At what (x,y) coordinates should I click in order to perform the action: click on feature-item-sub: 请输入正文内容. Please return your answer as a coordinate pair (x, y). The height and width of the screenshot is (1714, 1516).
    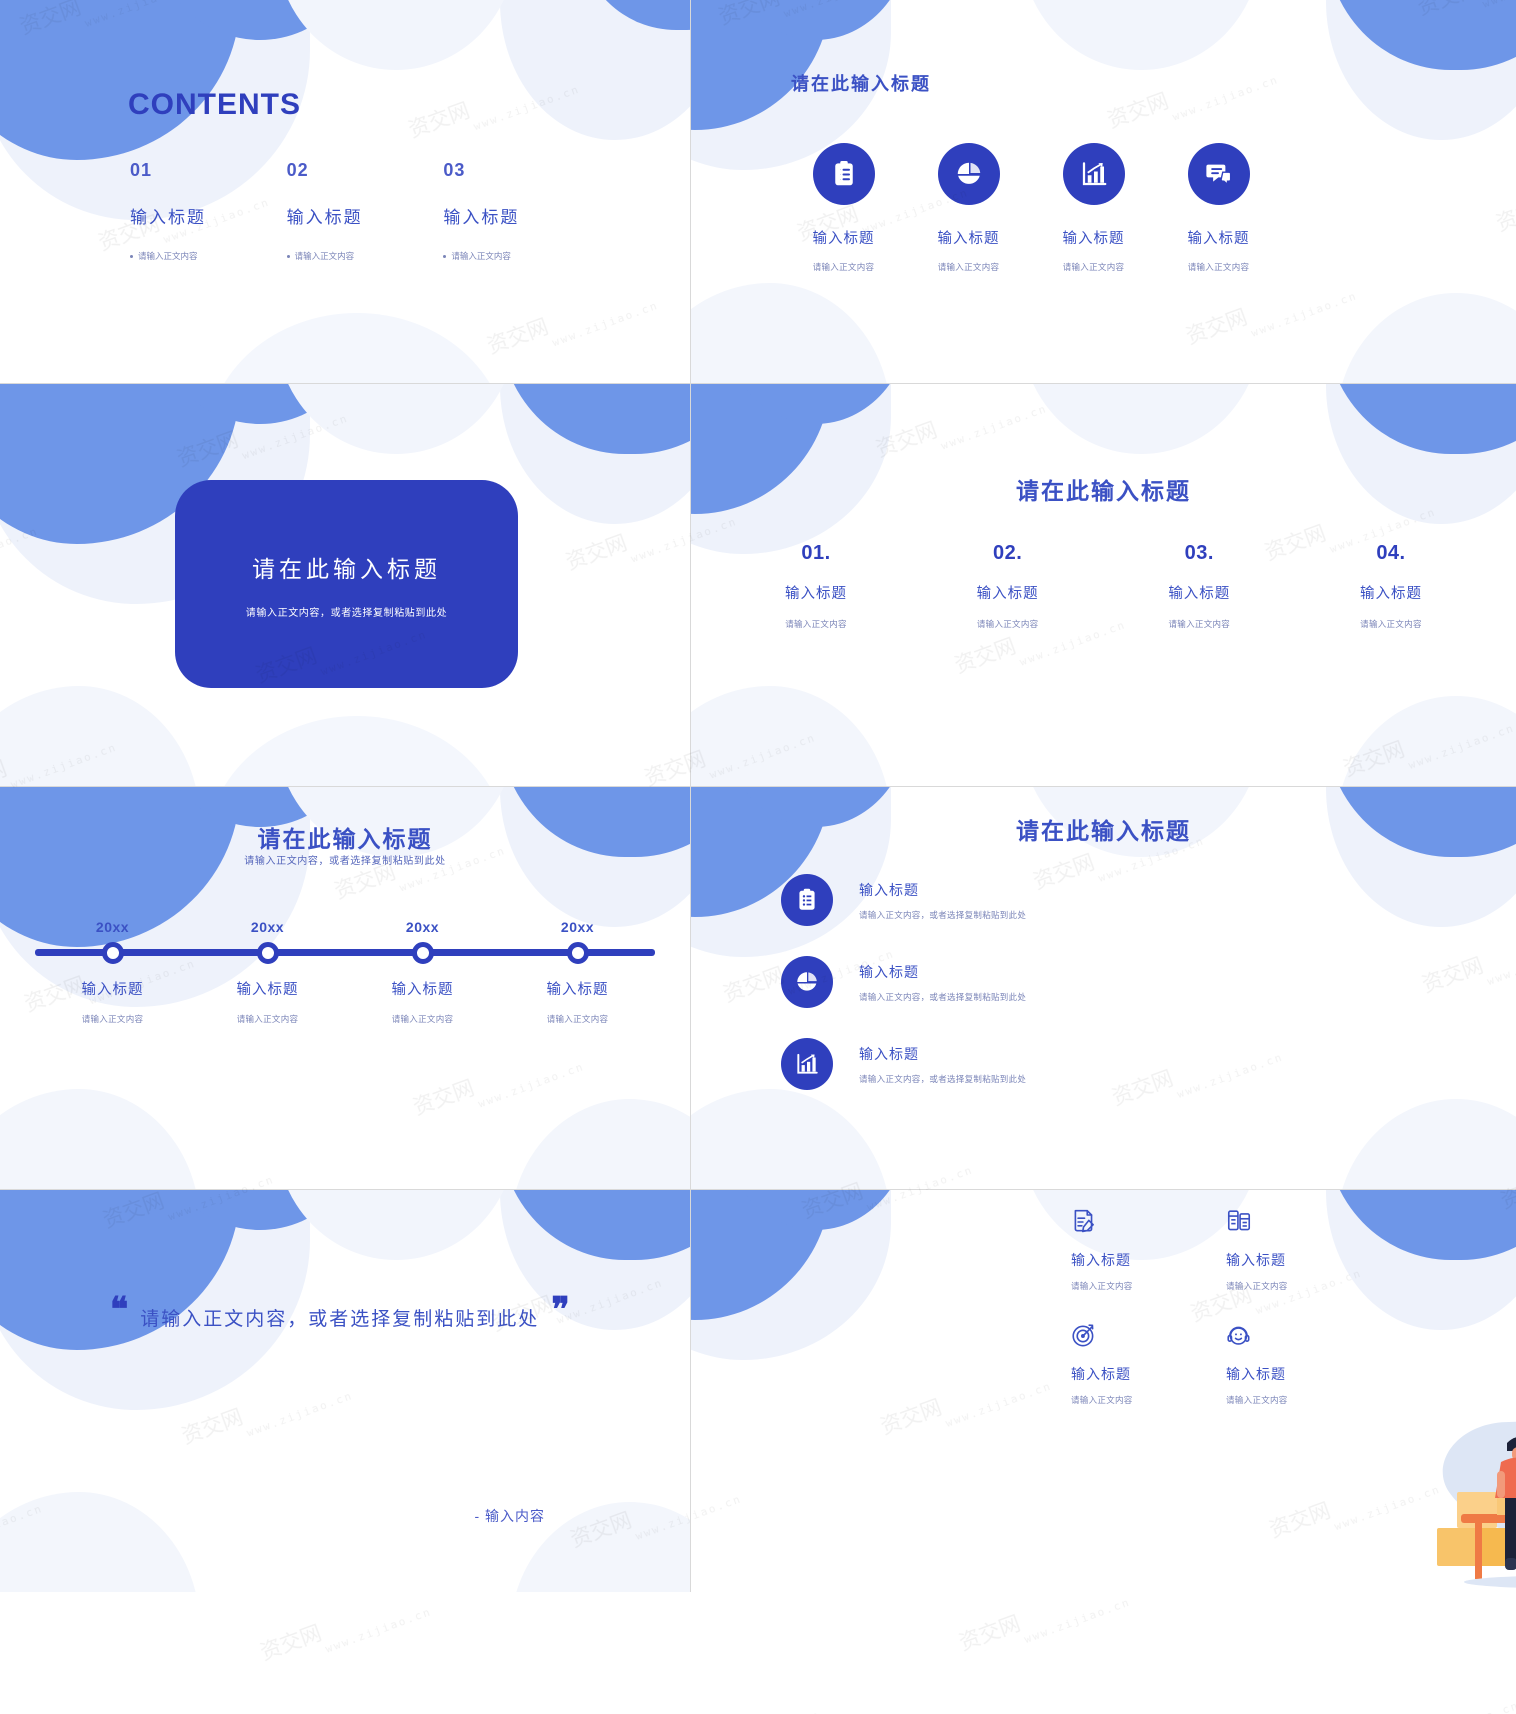
    Looking at the image, I should click on (1102, 1286).